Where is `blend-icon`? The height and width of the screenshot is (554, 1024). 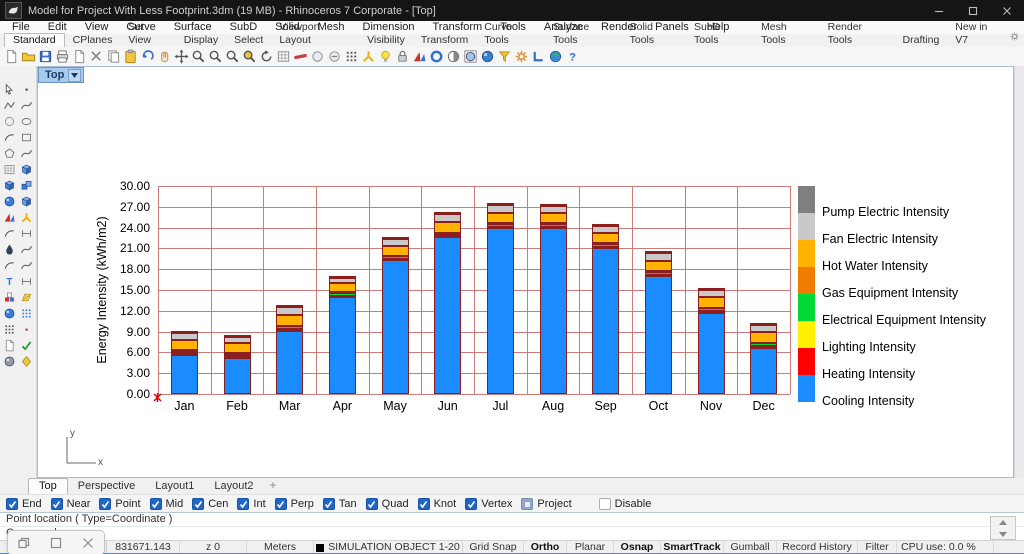
blend-icon is located at coordinates (9, 249).